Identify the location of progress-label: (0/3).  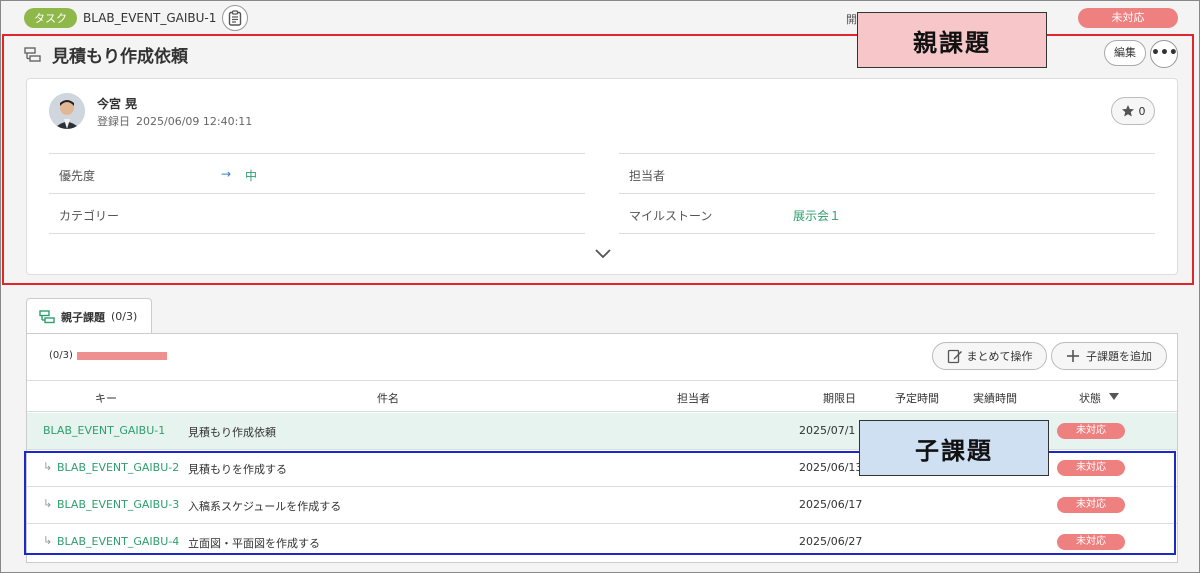
(61, 355).